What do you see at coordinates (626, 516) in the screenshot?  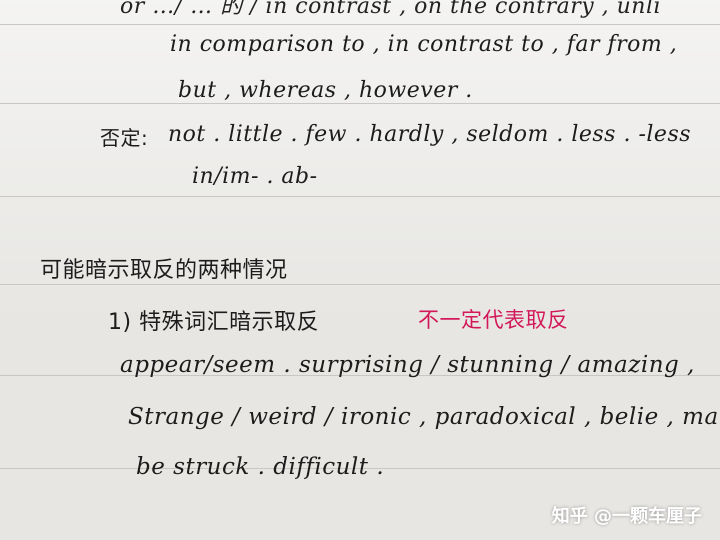 I see `zhihu-watermark: 知乎 @一颗车厘子` at bounding box center [626, 516].